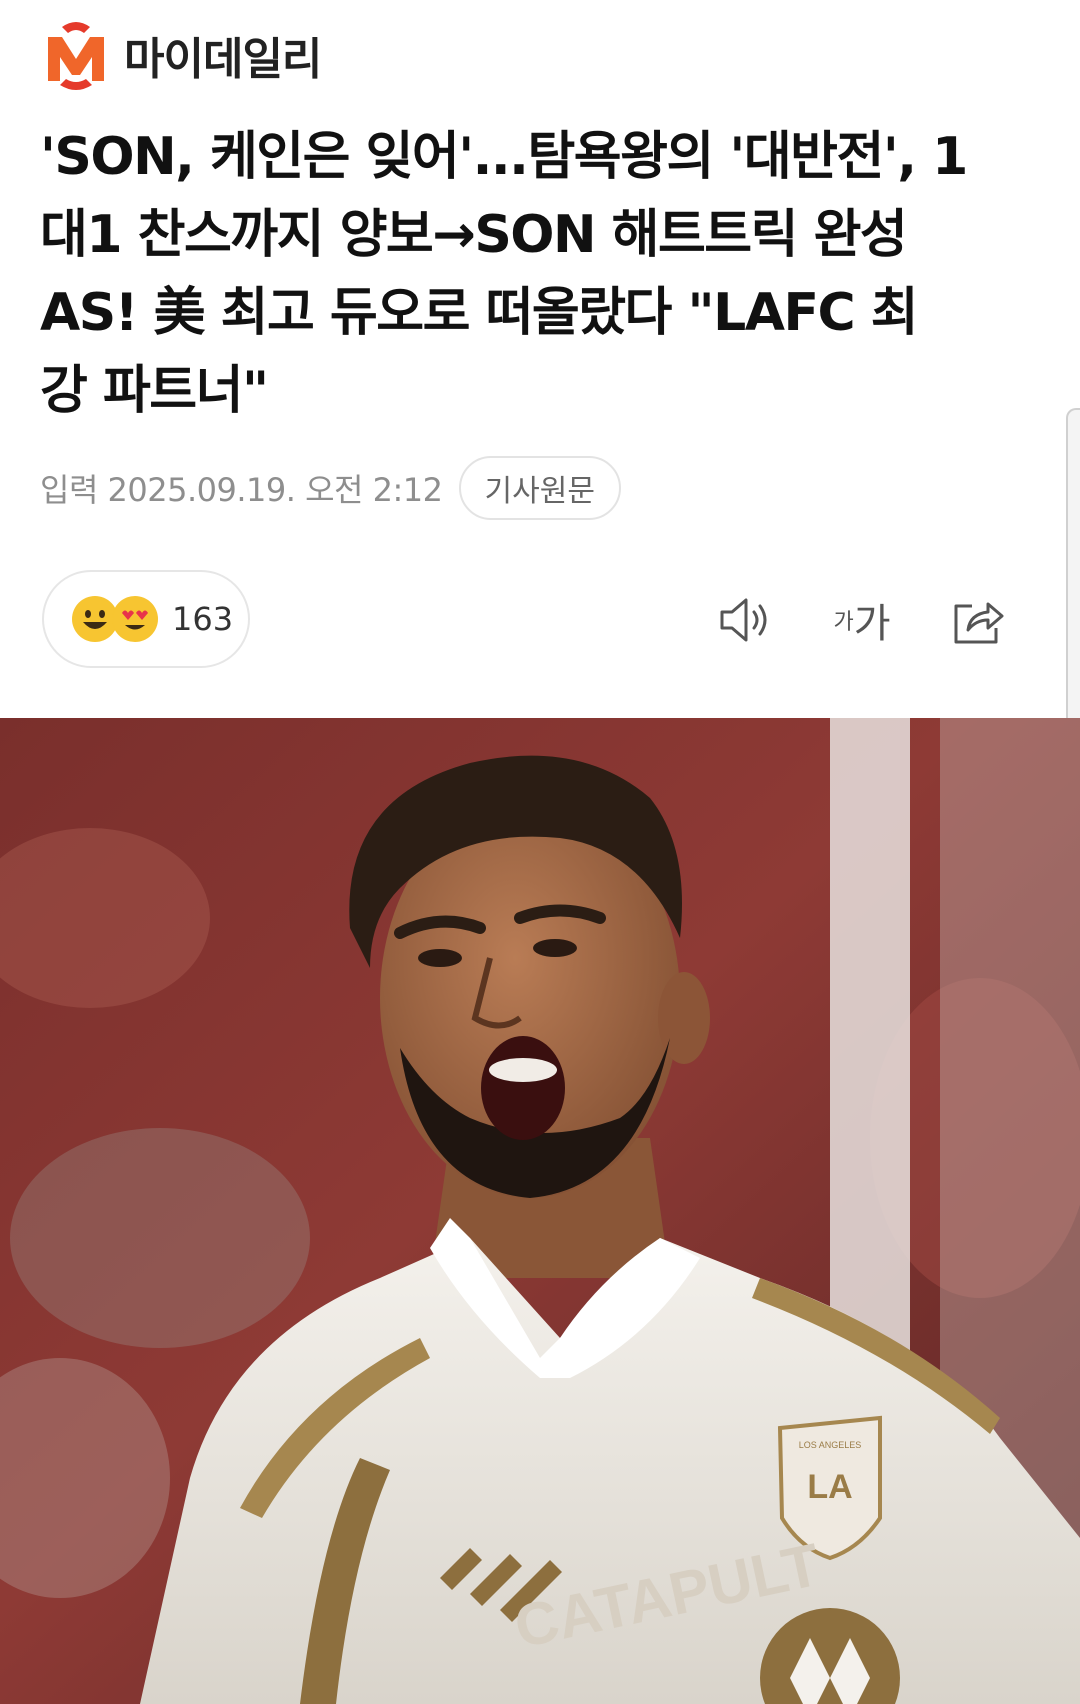  Describe the element at coordinates (539, 488) in the screenshot. I see `original-article-button: 기사원문` at that location.